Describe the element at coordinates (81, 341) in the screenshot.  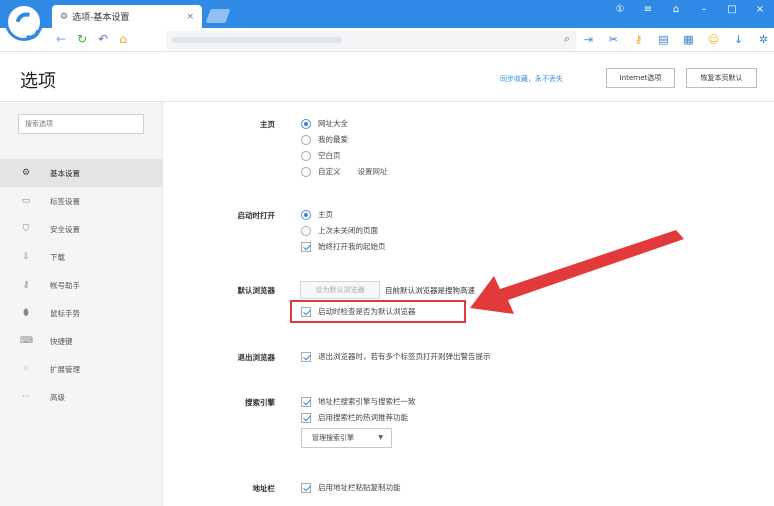
I see `sidebar-item: ⌨ 快捷键` at that location.